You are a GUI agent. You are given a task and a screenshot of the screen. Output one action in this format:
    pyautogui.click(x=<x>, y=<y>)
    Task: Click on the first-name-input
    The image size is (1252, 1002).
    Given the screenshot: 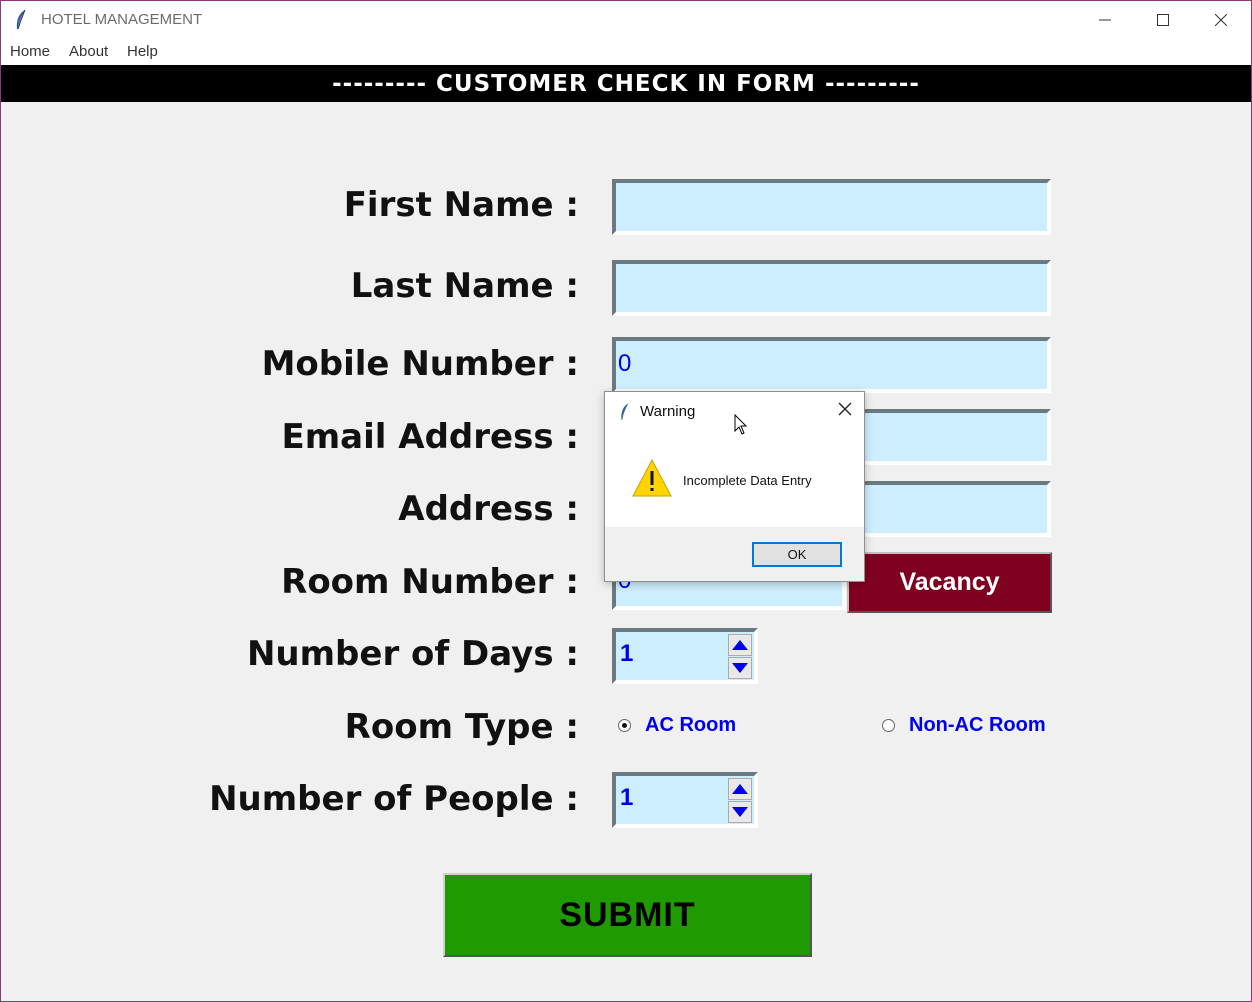 What is the action you would take?
    pyautogui.click(x=831, y=207)
    